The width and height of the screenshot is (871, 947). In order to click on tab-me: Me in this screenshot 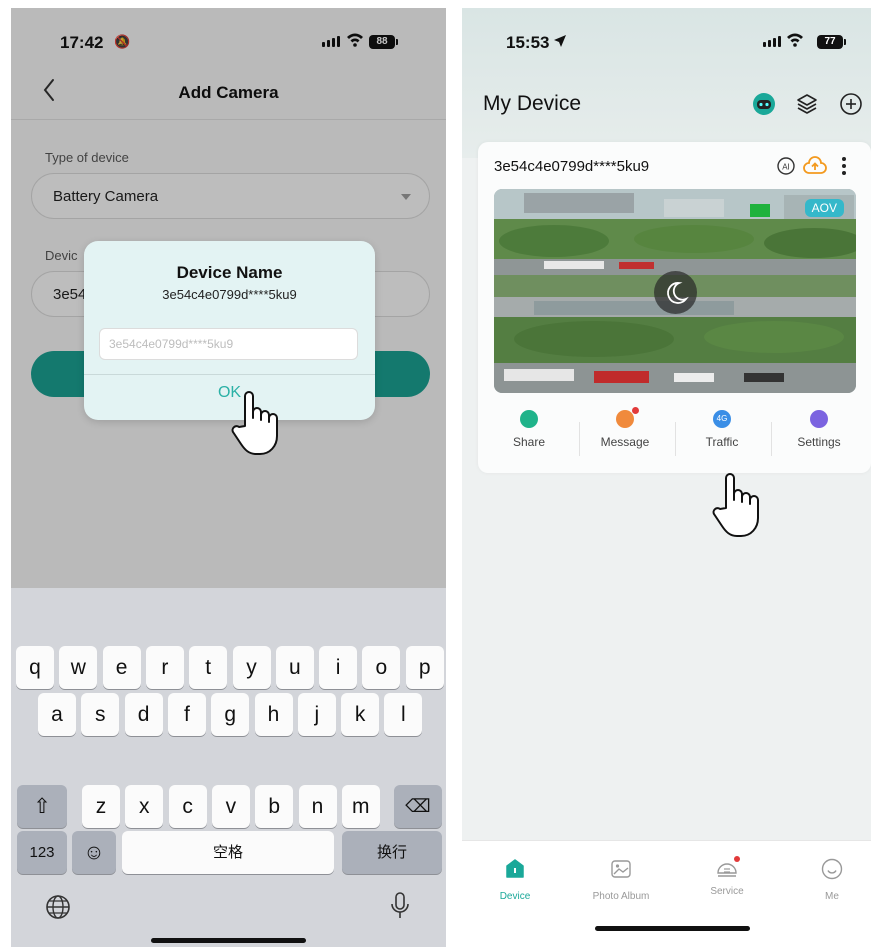, I will do `click(831, 879)`.